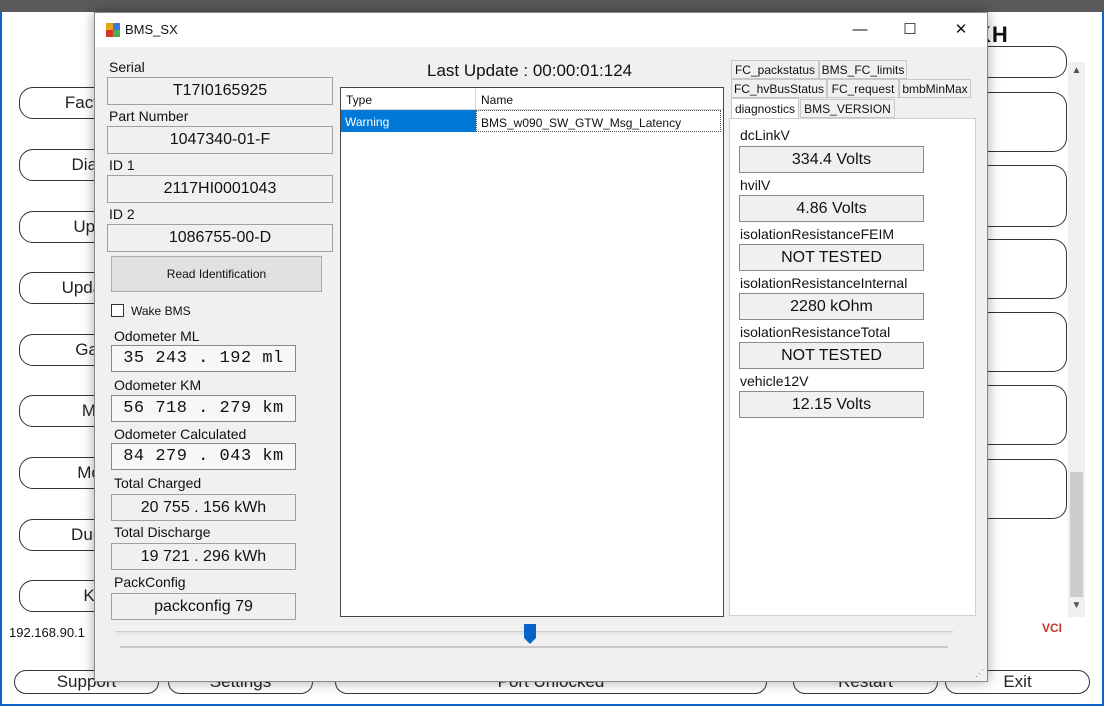 Image resolution: width=1104 pixels, height=706 pixels. What do you see at coordinates (779, 88) in the screenshot?
I see `tab-fc-hvbusstatus: FC_hvBusStatus` at bounding box center [779, 88].